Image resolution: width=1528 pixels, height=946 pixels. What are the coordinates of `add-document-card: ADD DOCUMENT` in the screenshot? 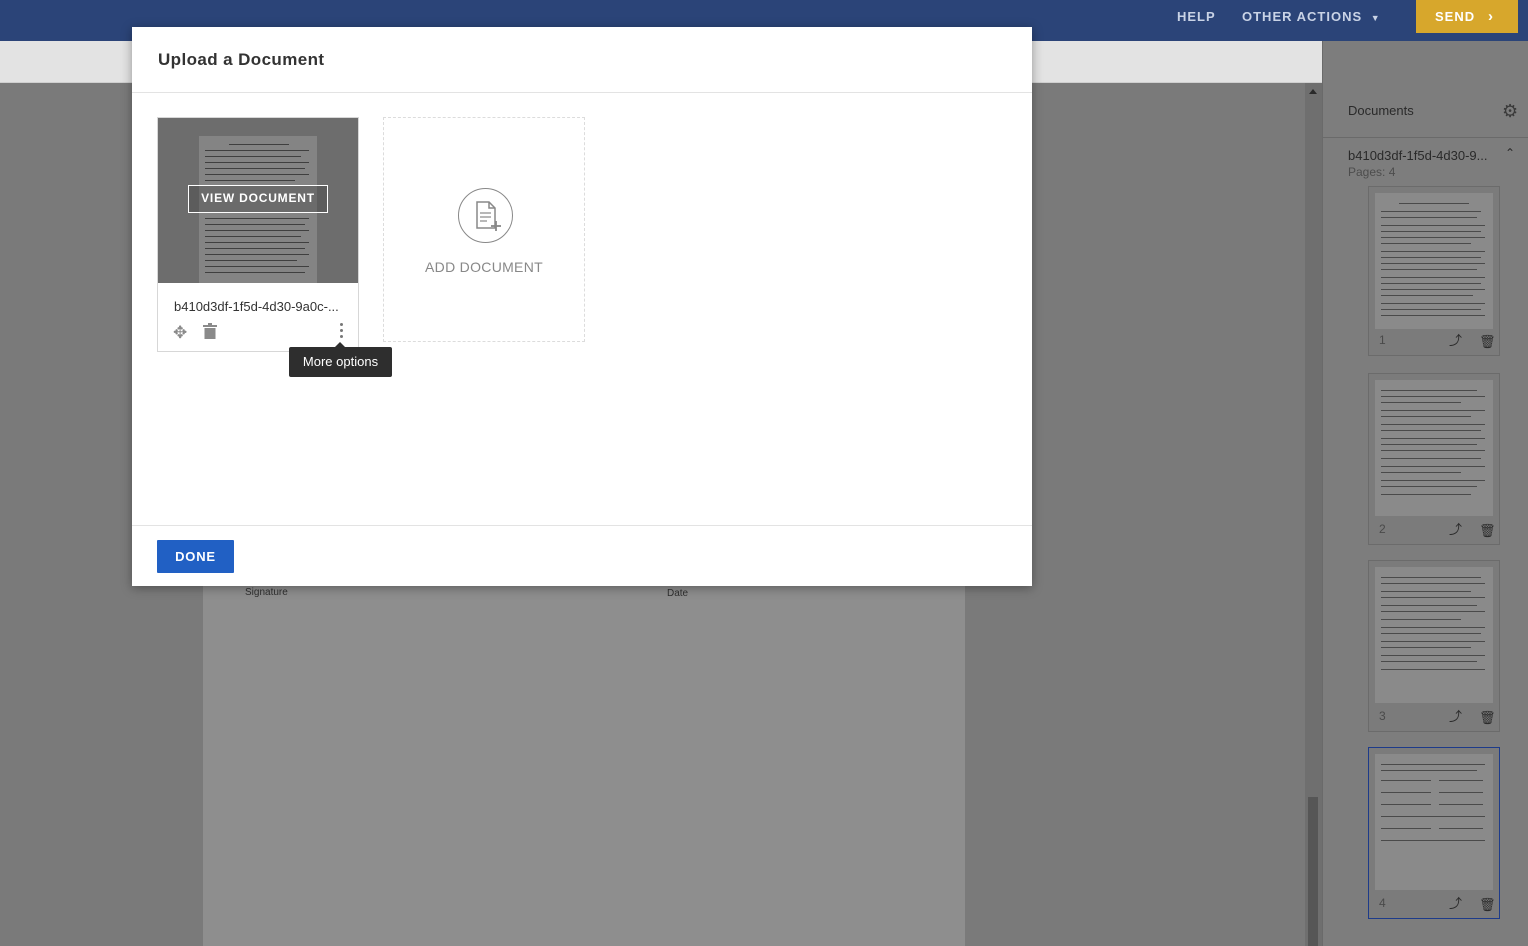 It's located at (484, 229).